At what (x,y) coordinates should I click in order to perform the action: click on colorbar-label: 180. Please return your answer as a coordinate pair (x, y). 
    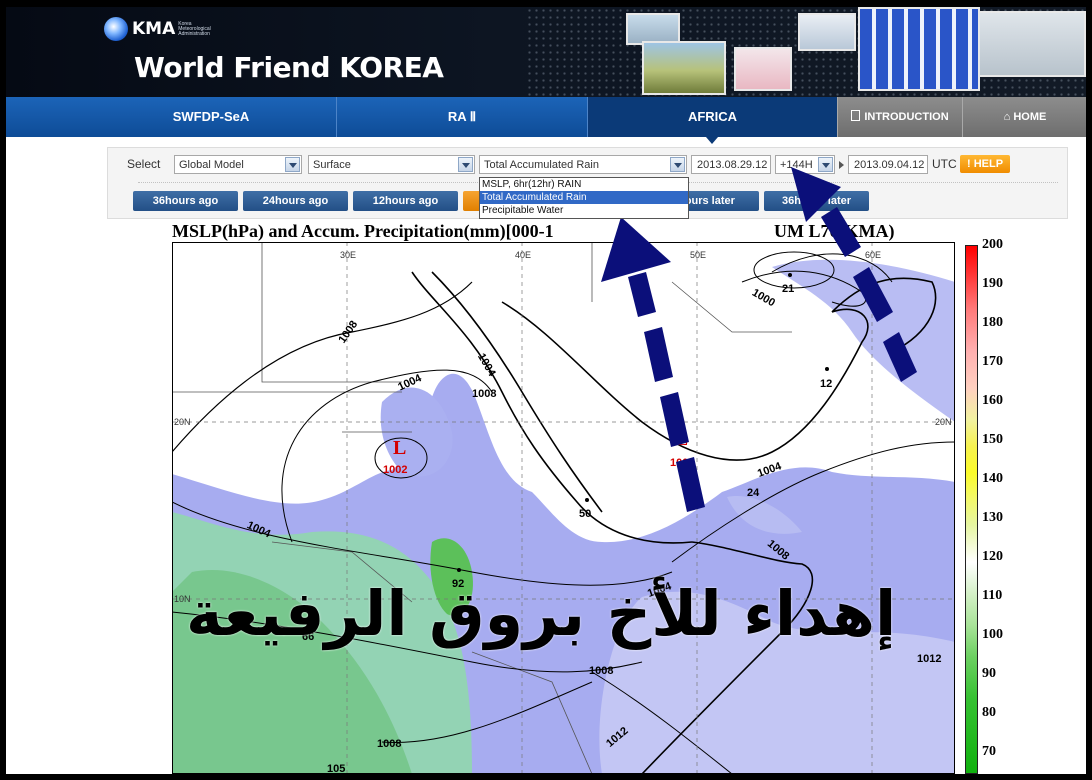
    Looking at the image, I should click on (992, 322).